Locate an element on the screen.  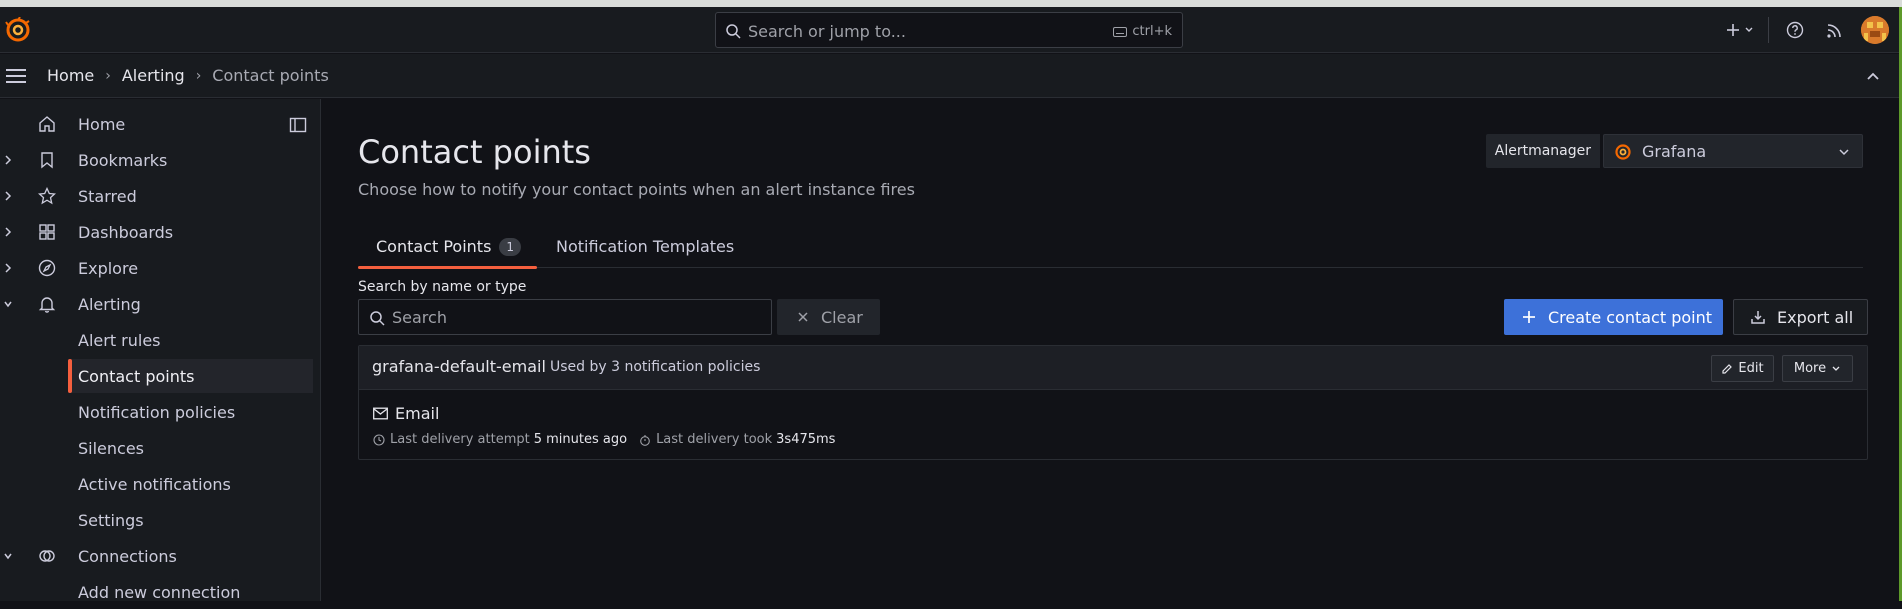
rss-icon is located at coordinates (1834, 31).